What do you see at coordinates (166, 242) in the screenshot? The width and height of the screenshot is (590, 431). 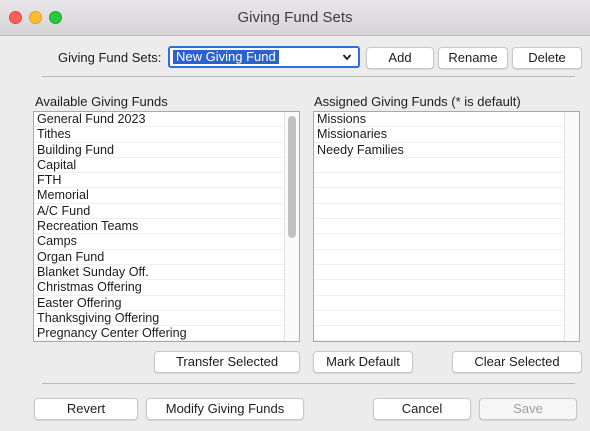 I see `available-fund-item: Camps` at bounding box center [166, 242].